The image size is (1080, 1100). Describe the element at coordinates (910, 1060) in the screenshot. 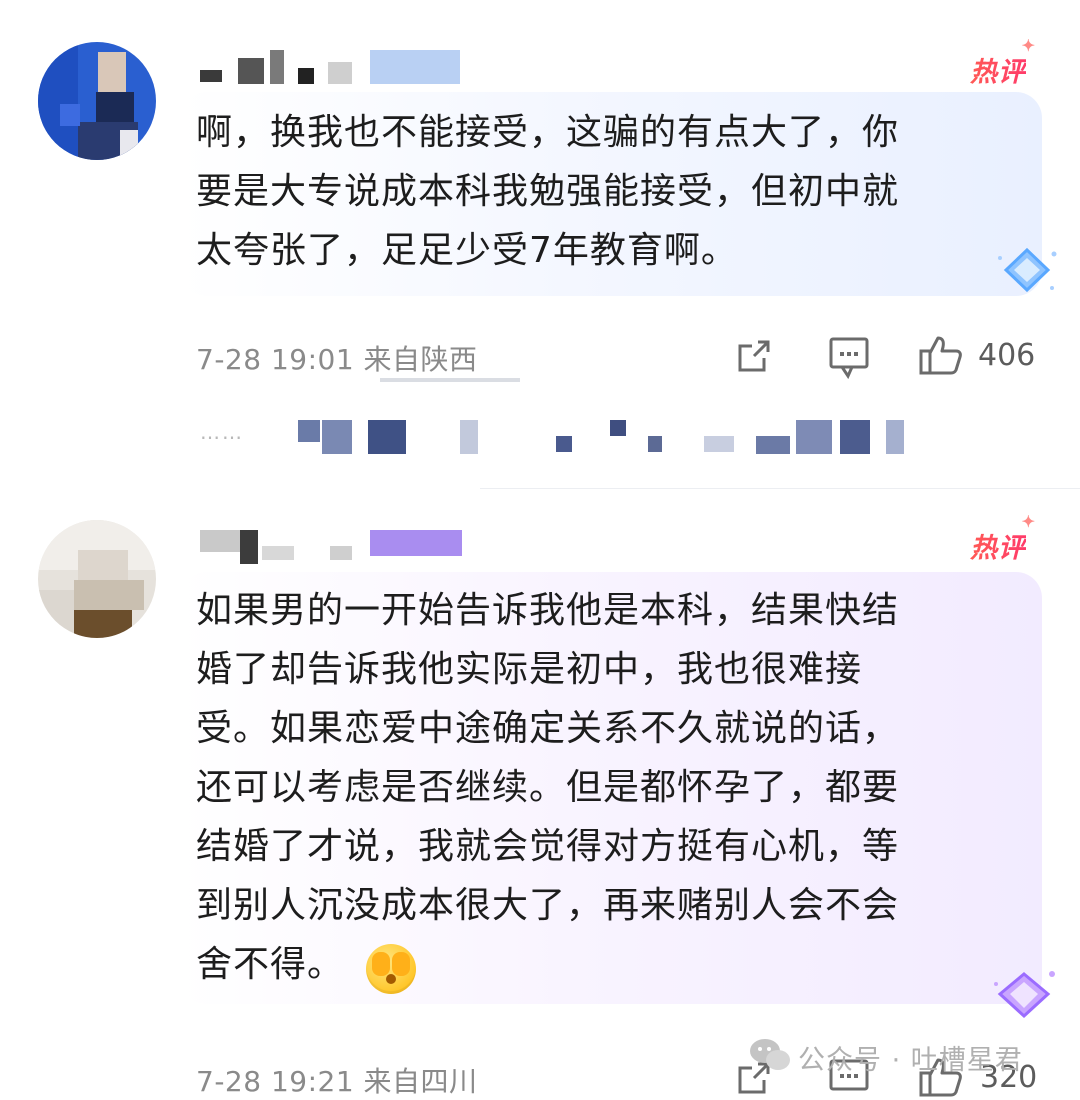

I see `watermark: 公众号 · 吐槽星君` at that location.